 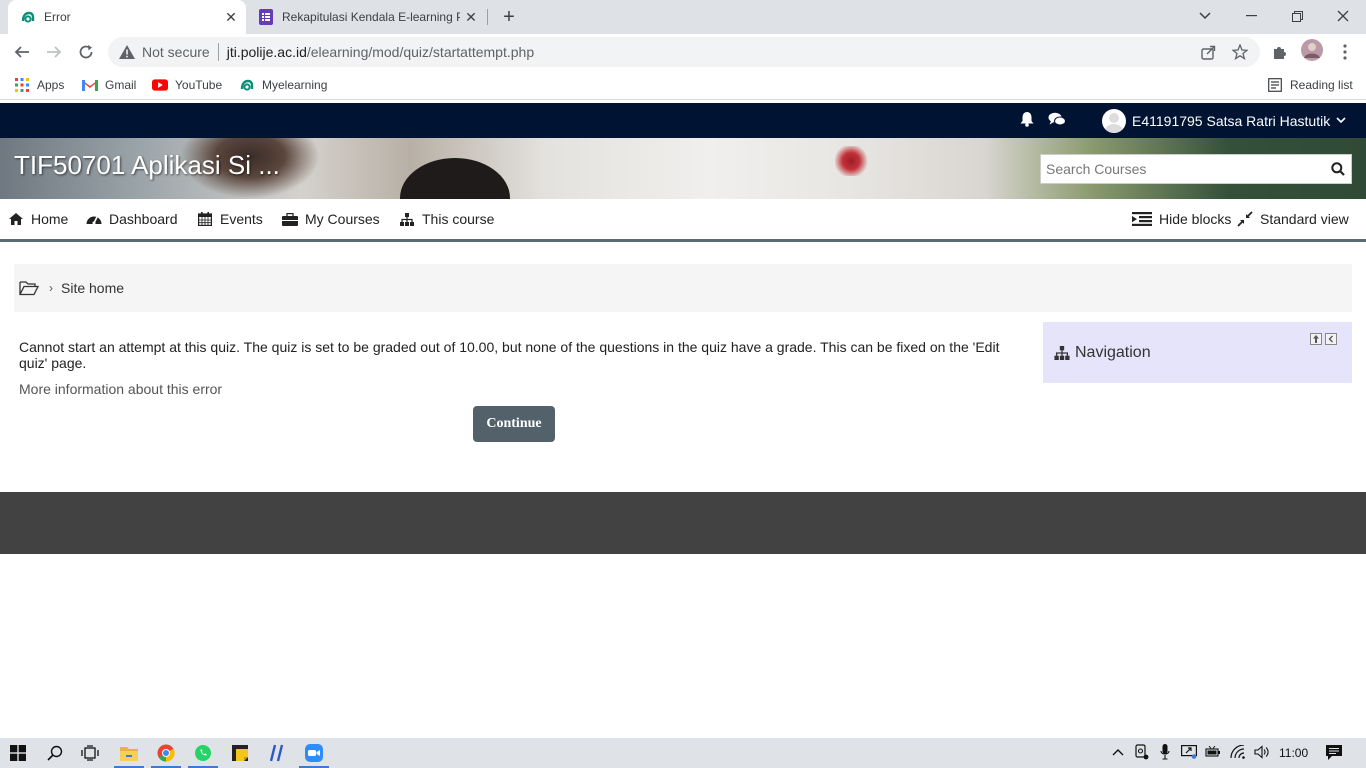 I want to click on chrome-menu-kebab-icon, so click(x=1345, y=52).